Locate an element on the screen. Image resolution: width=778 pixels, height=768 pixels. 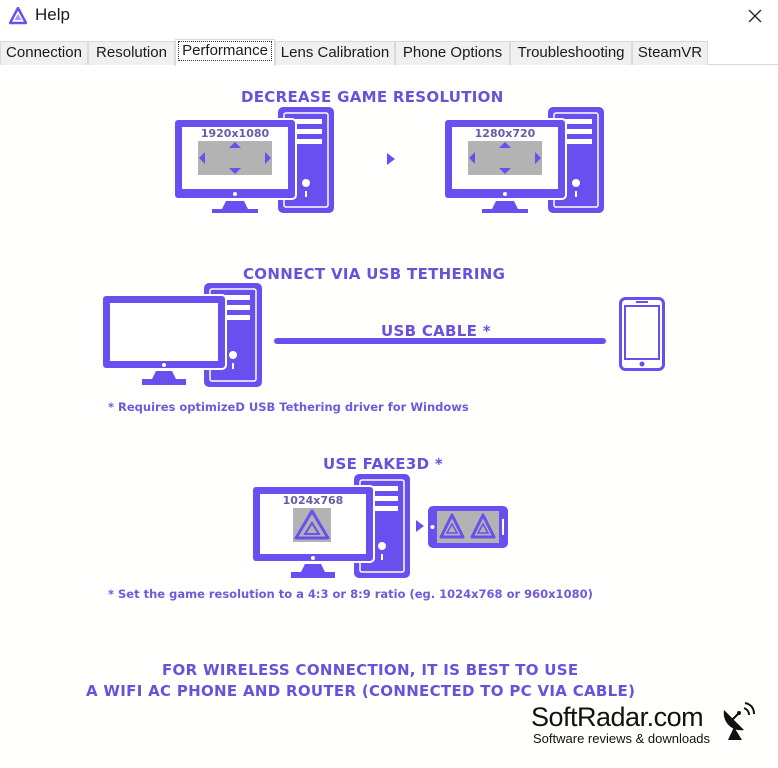
window-title: Help is located at coordinates (52, 14).